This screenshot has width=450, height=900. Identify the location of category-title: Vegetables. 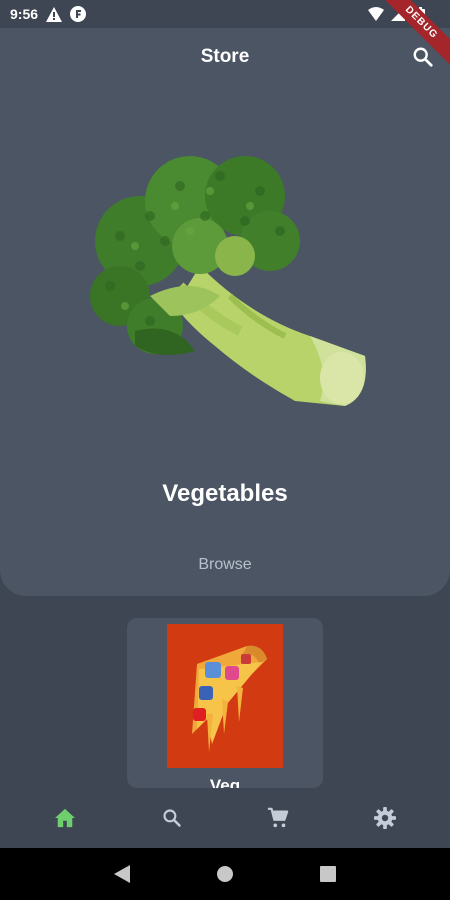
(225, 493).